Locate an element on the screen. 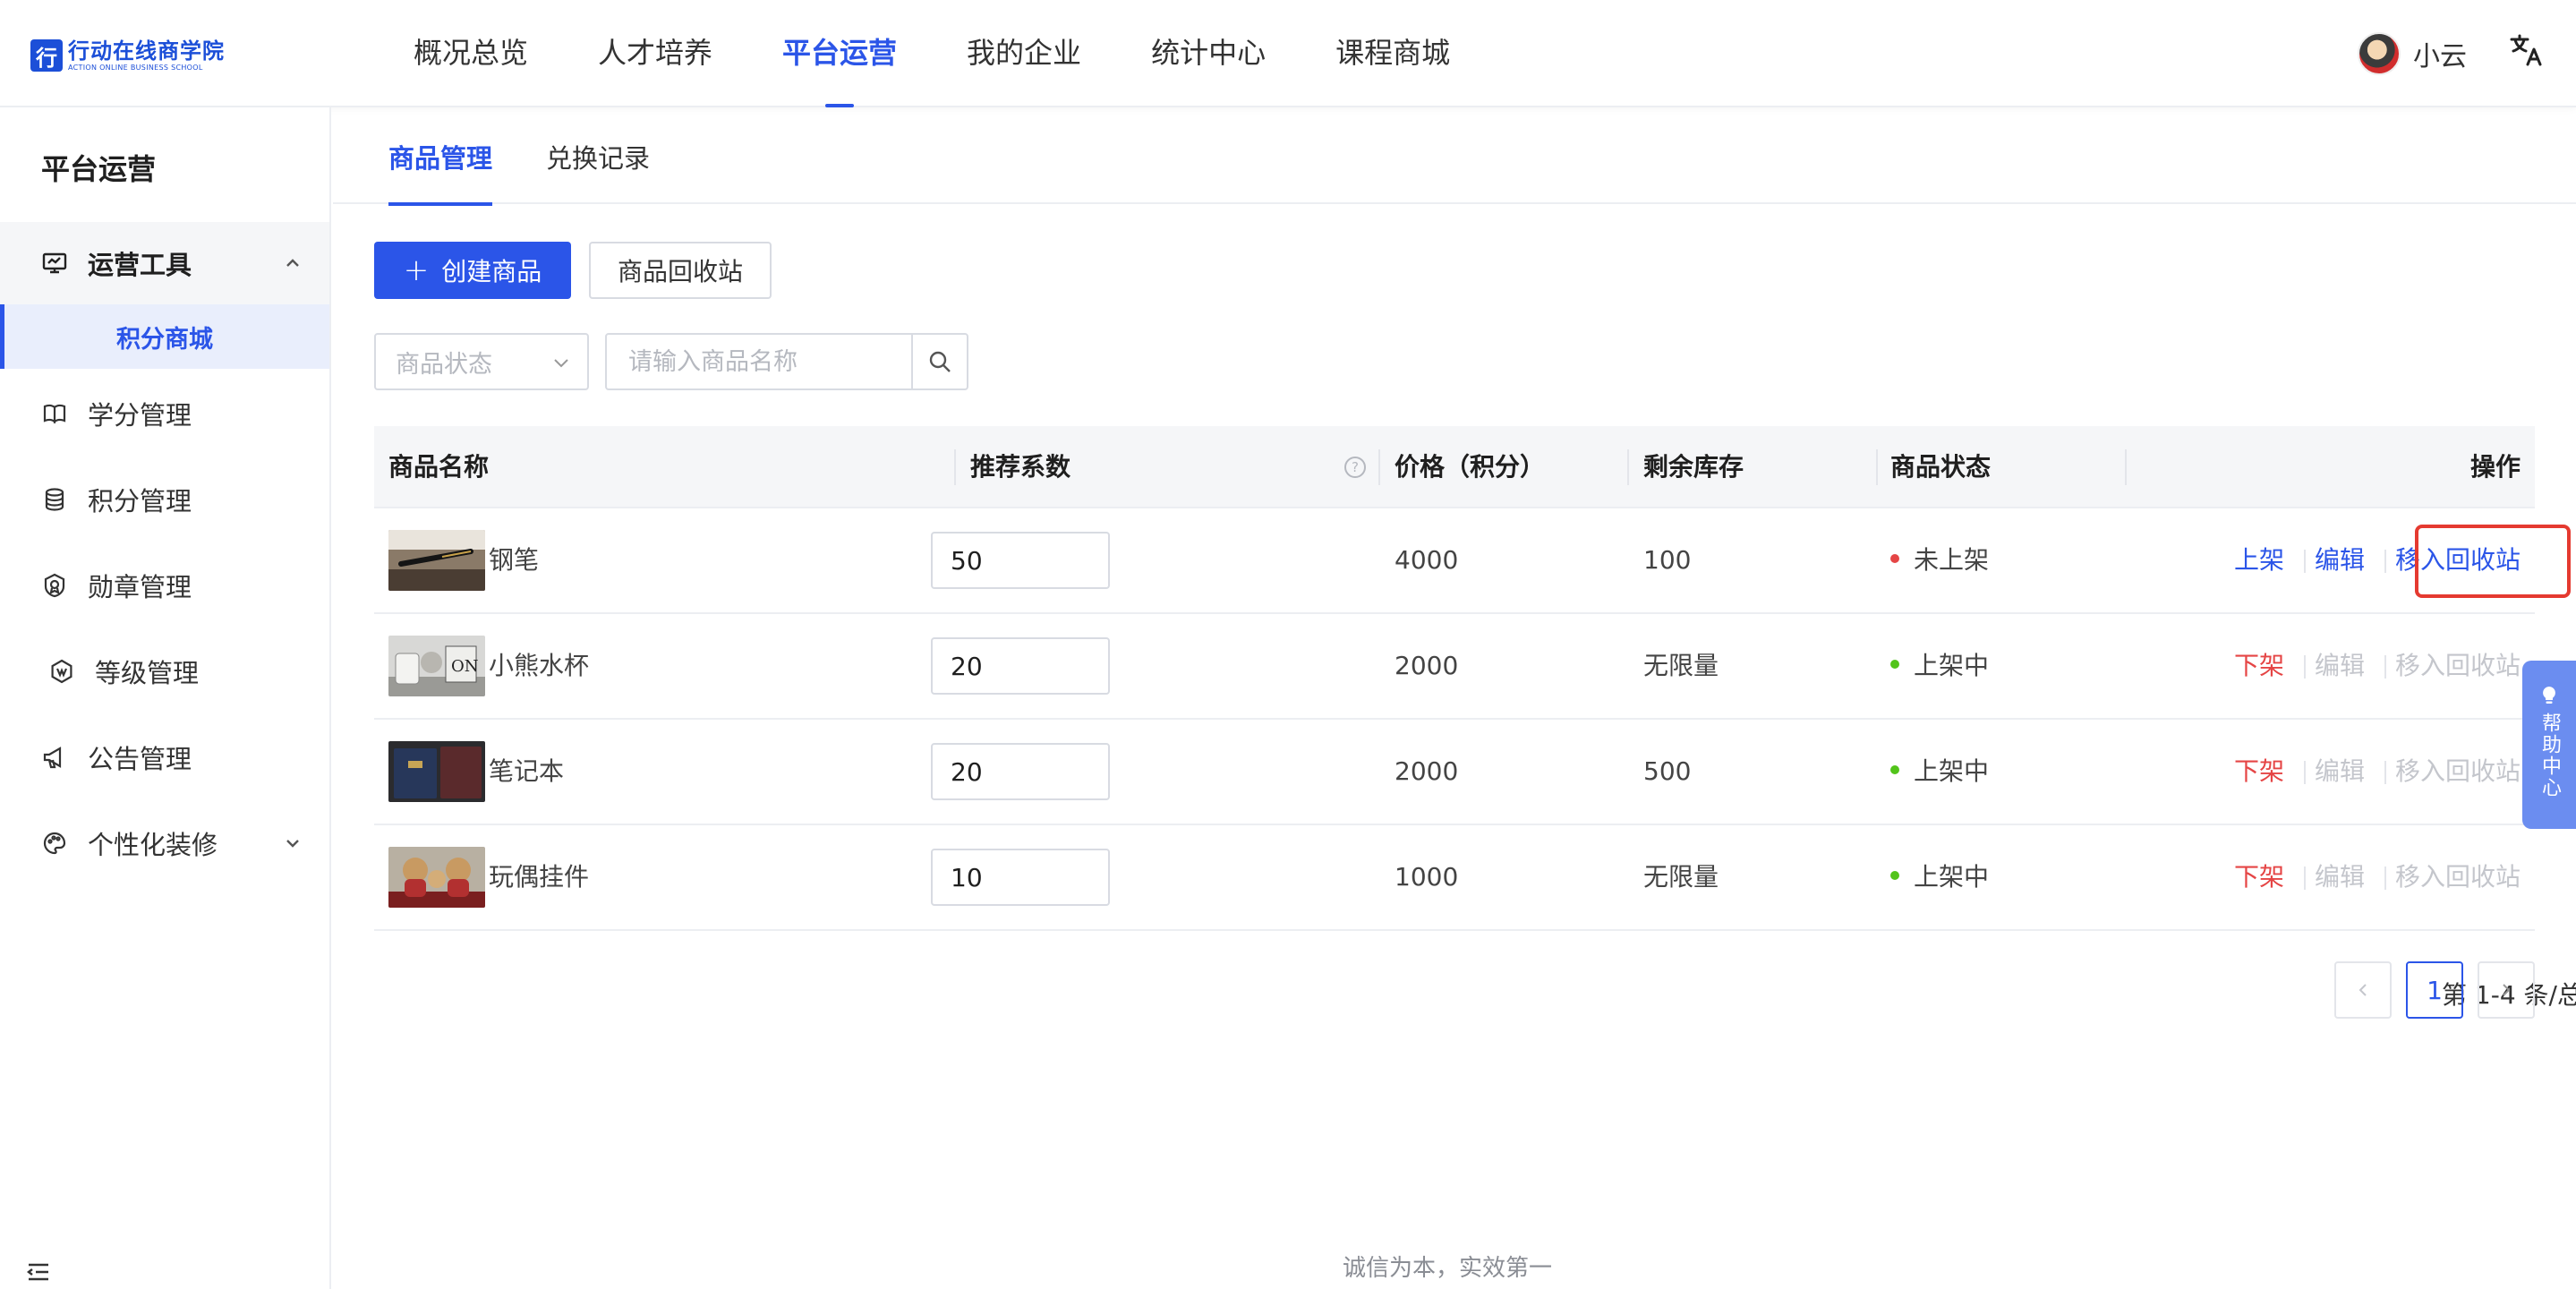 Image resolution: width=2576 pixels, height=1289 pixels. sidebar-item-customization: 个性化装修 is located at coordinates (164, 843).